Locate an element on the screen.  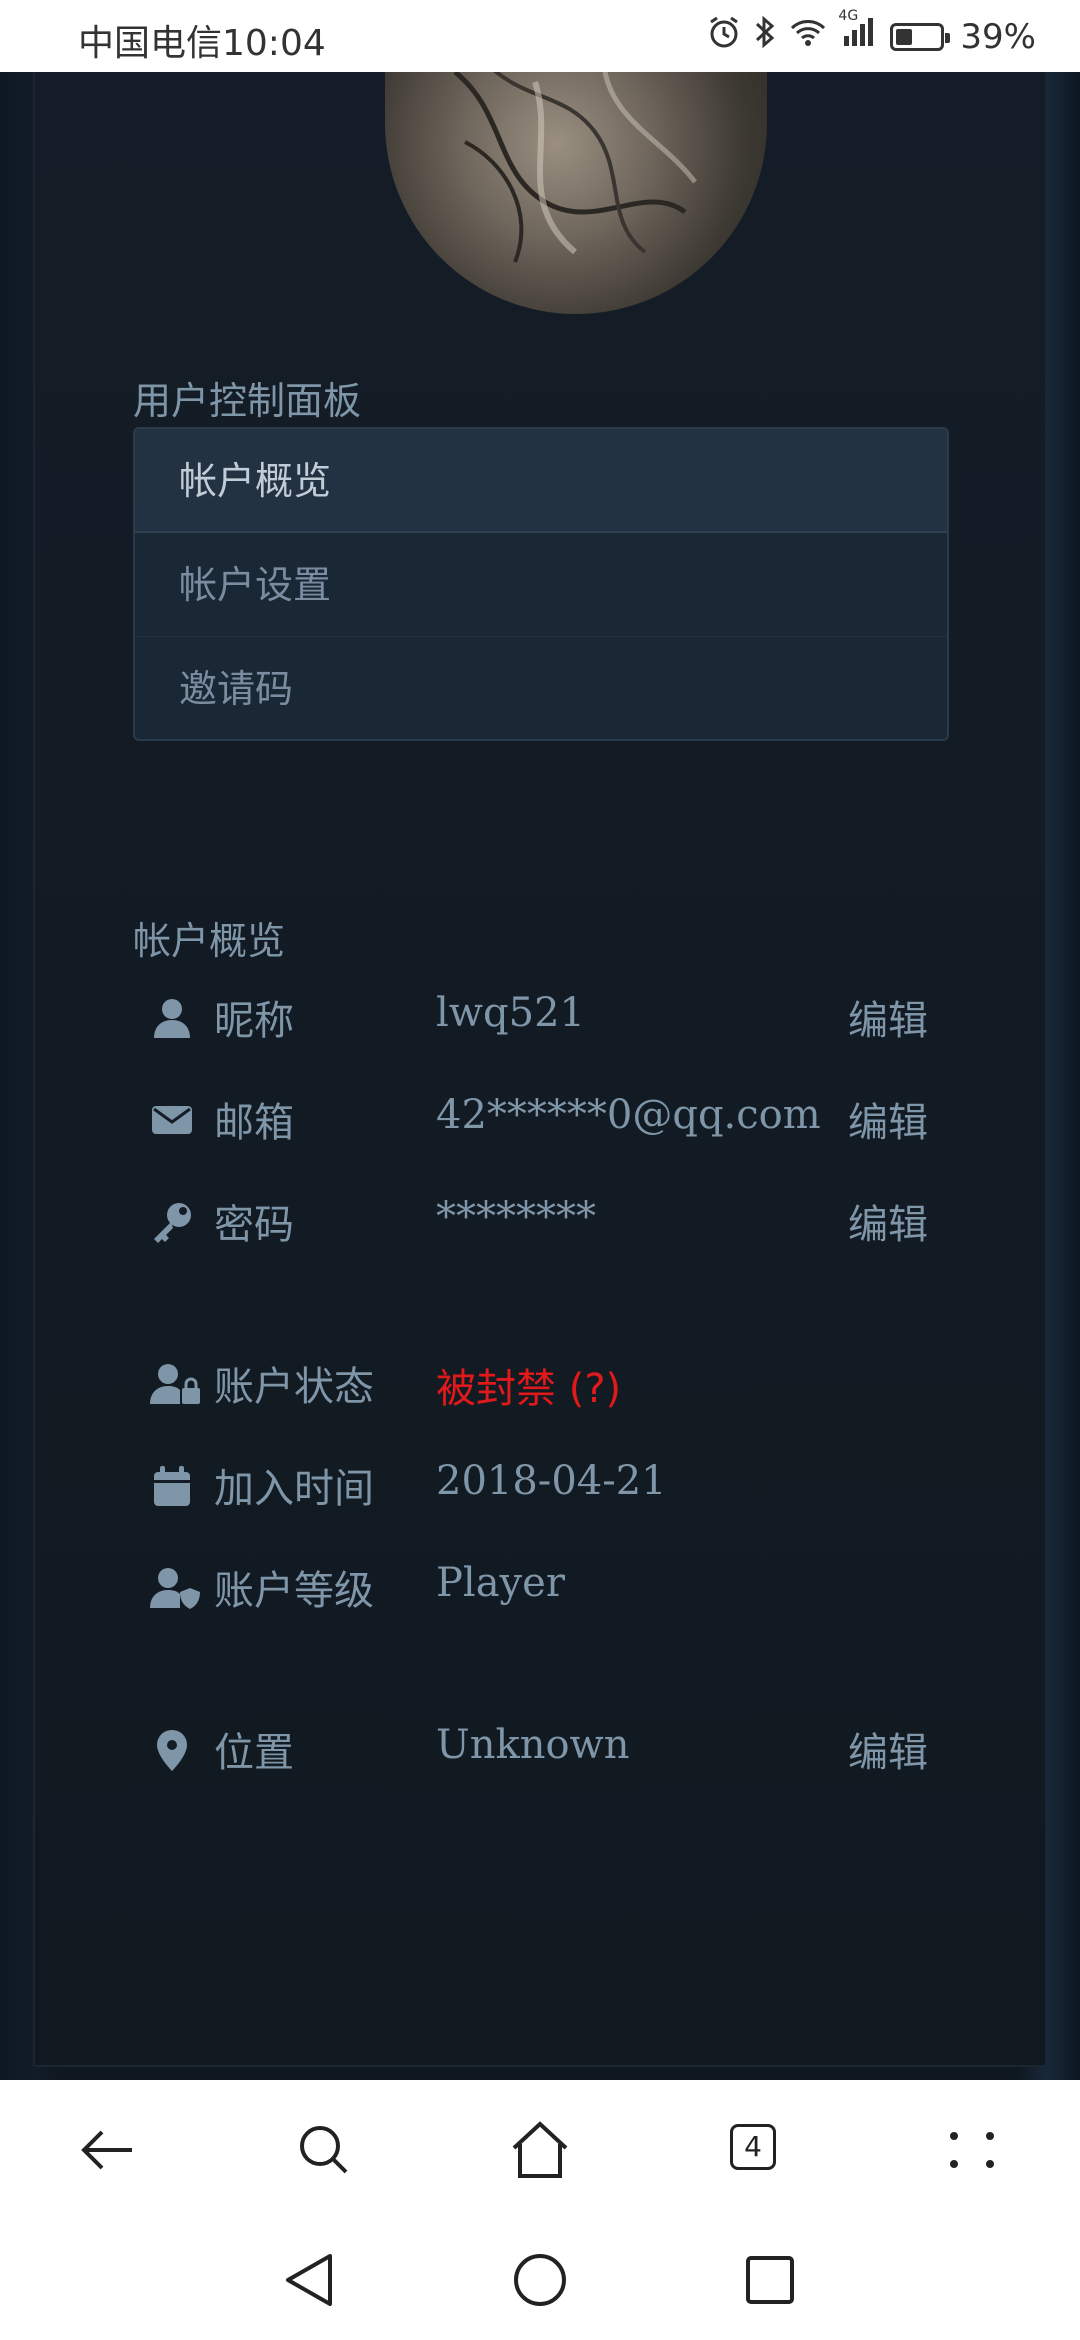
status-icons: 4G 39% is located at coordinates (871, 33).